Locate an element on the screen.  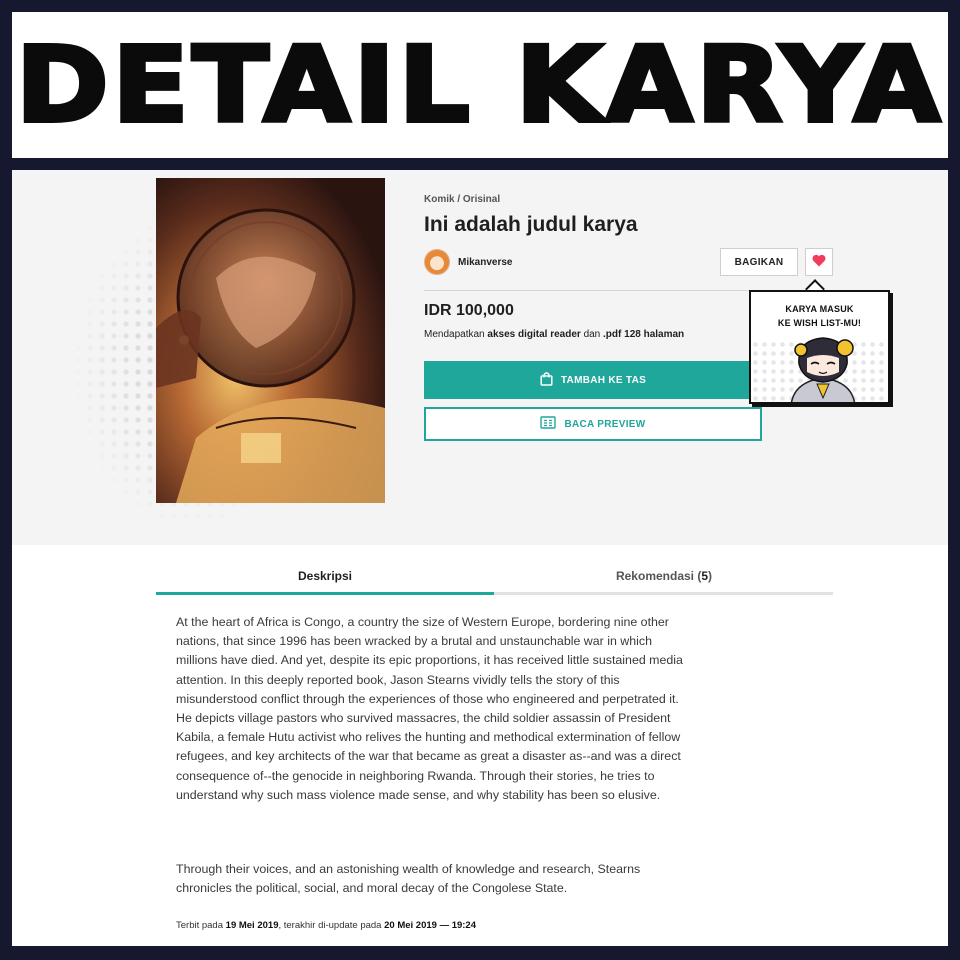
cover-image is located at coordinates (270, 340).